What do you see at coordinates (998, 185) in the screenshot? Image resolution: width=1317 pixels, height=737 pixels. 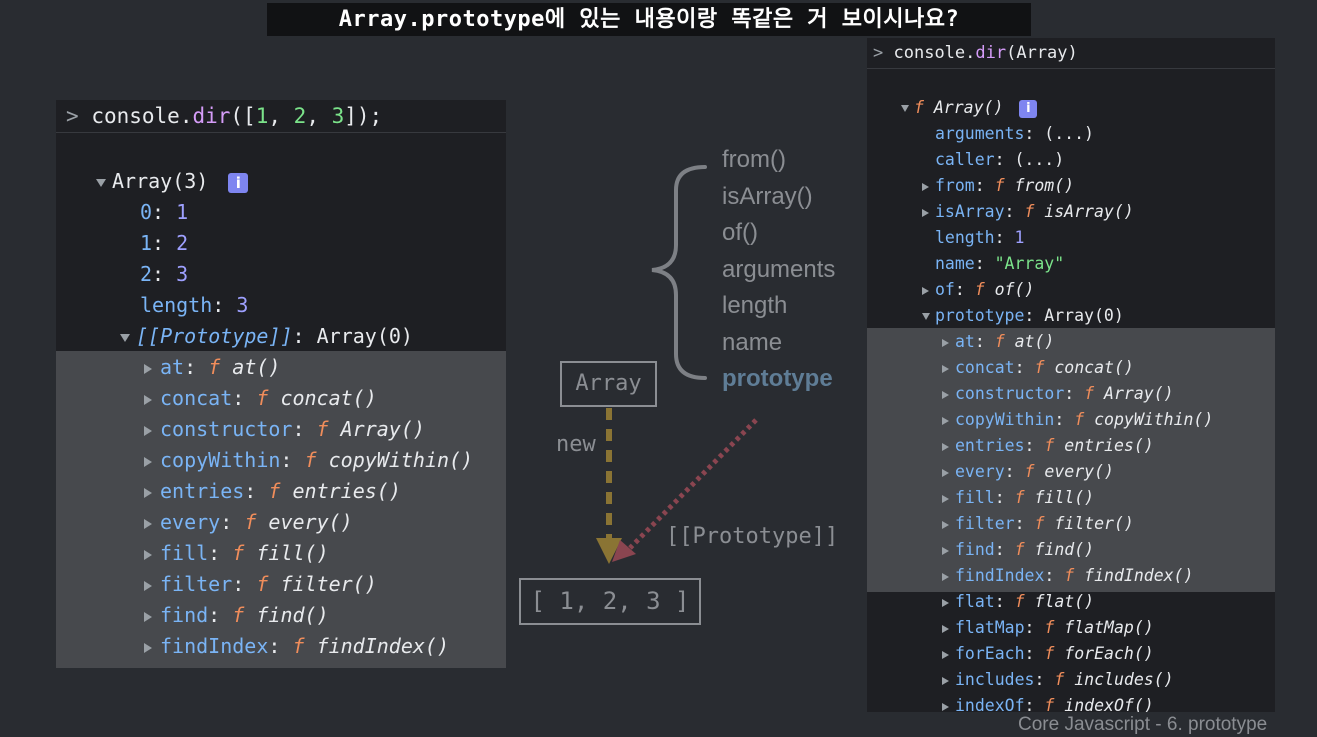 I see `from-row: from: f from()` at bounding box center [998, 185].